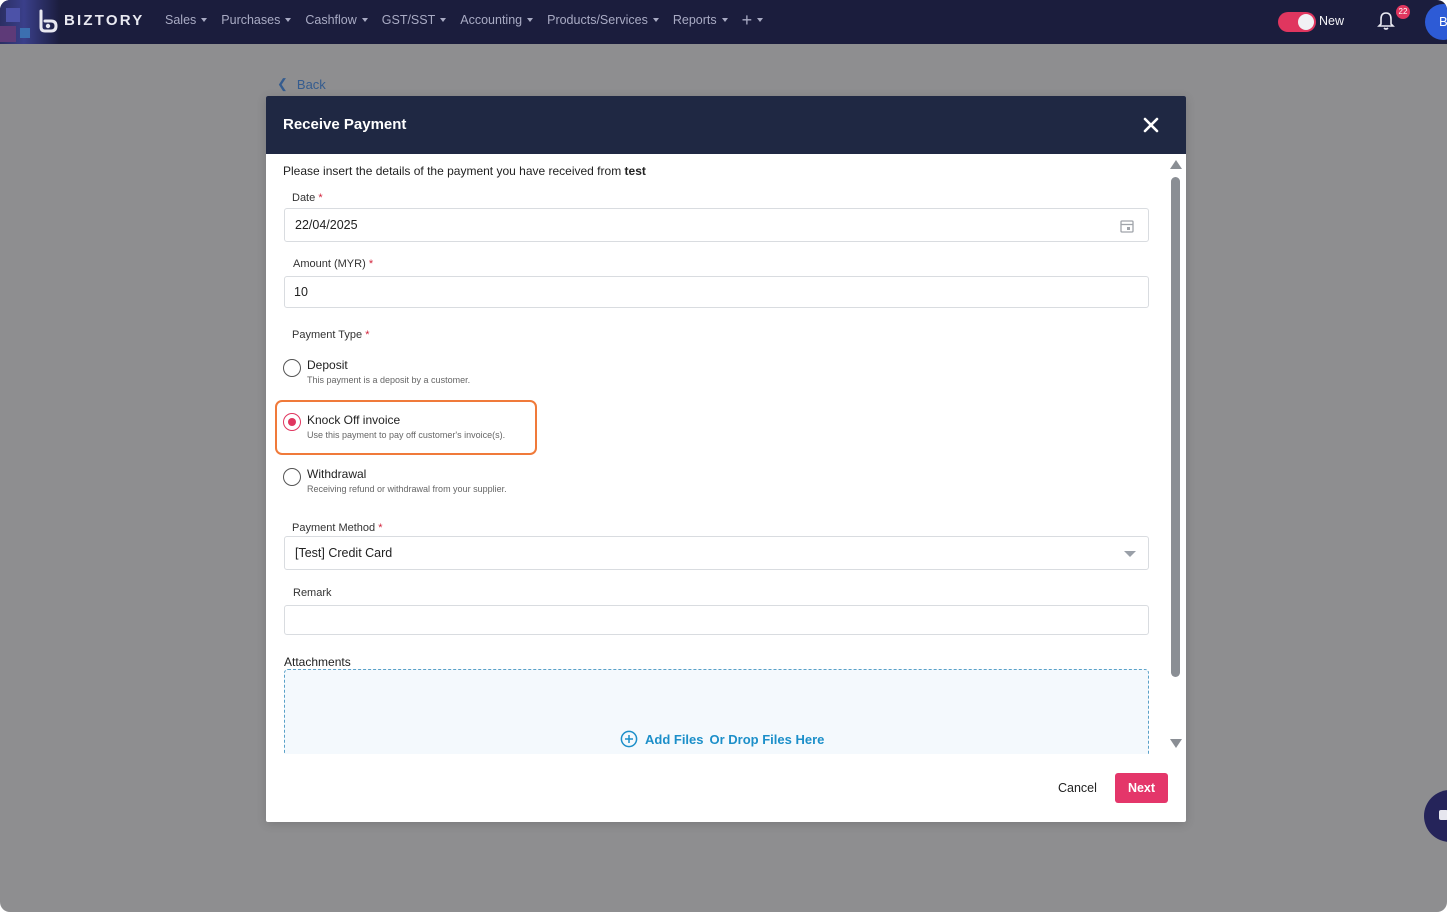 This screenshot has width=1447, height=912. I want to click on next-button: Next, so click(1141, 788).